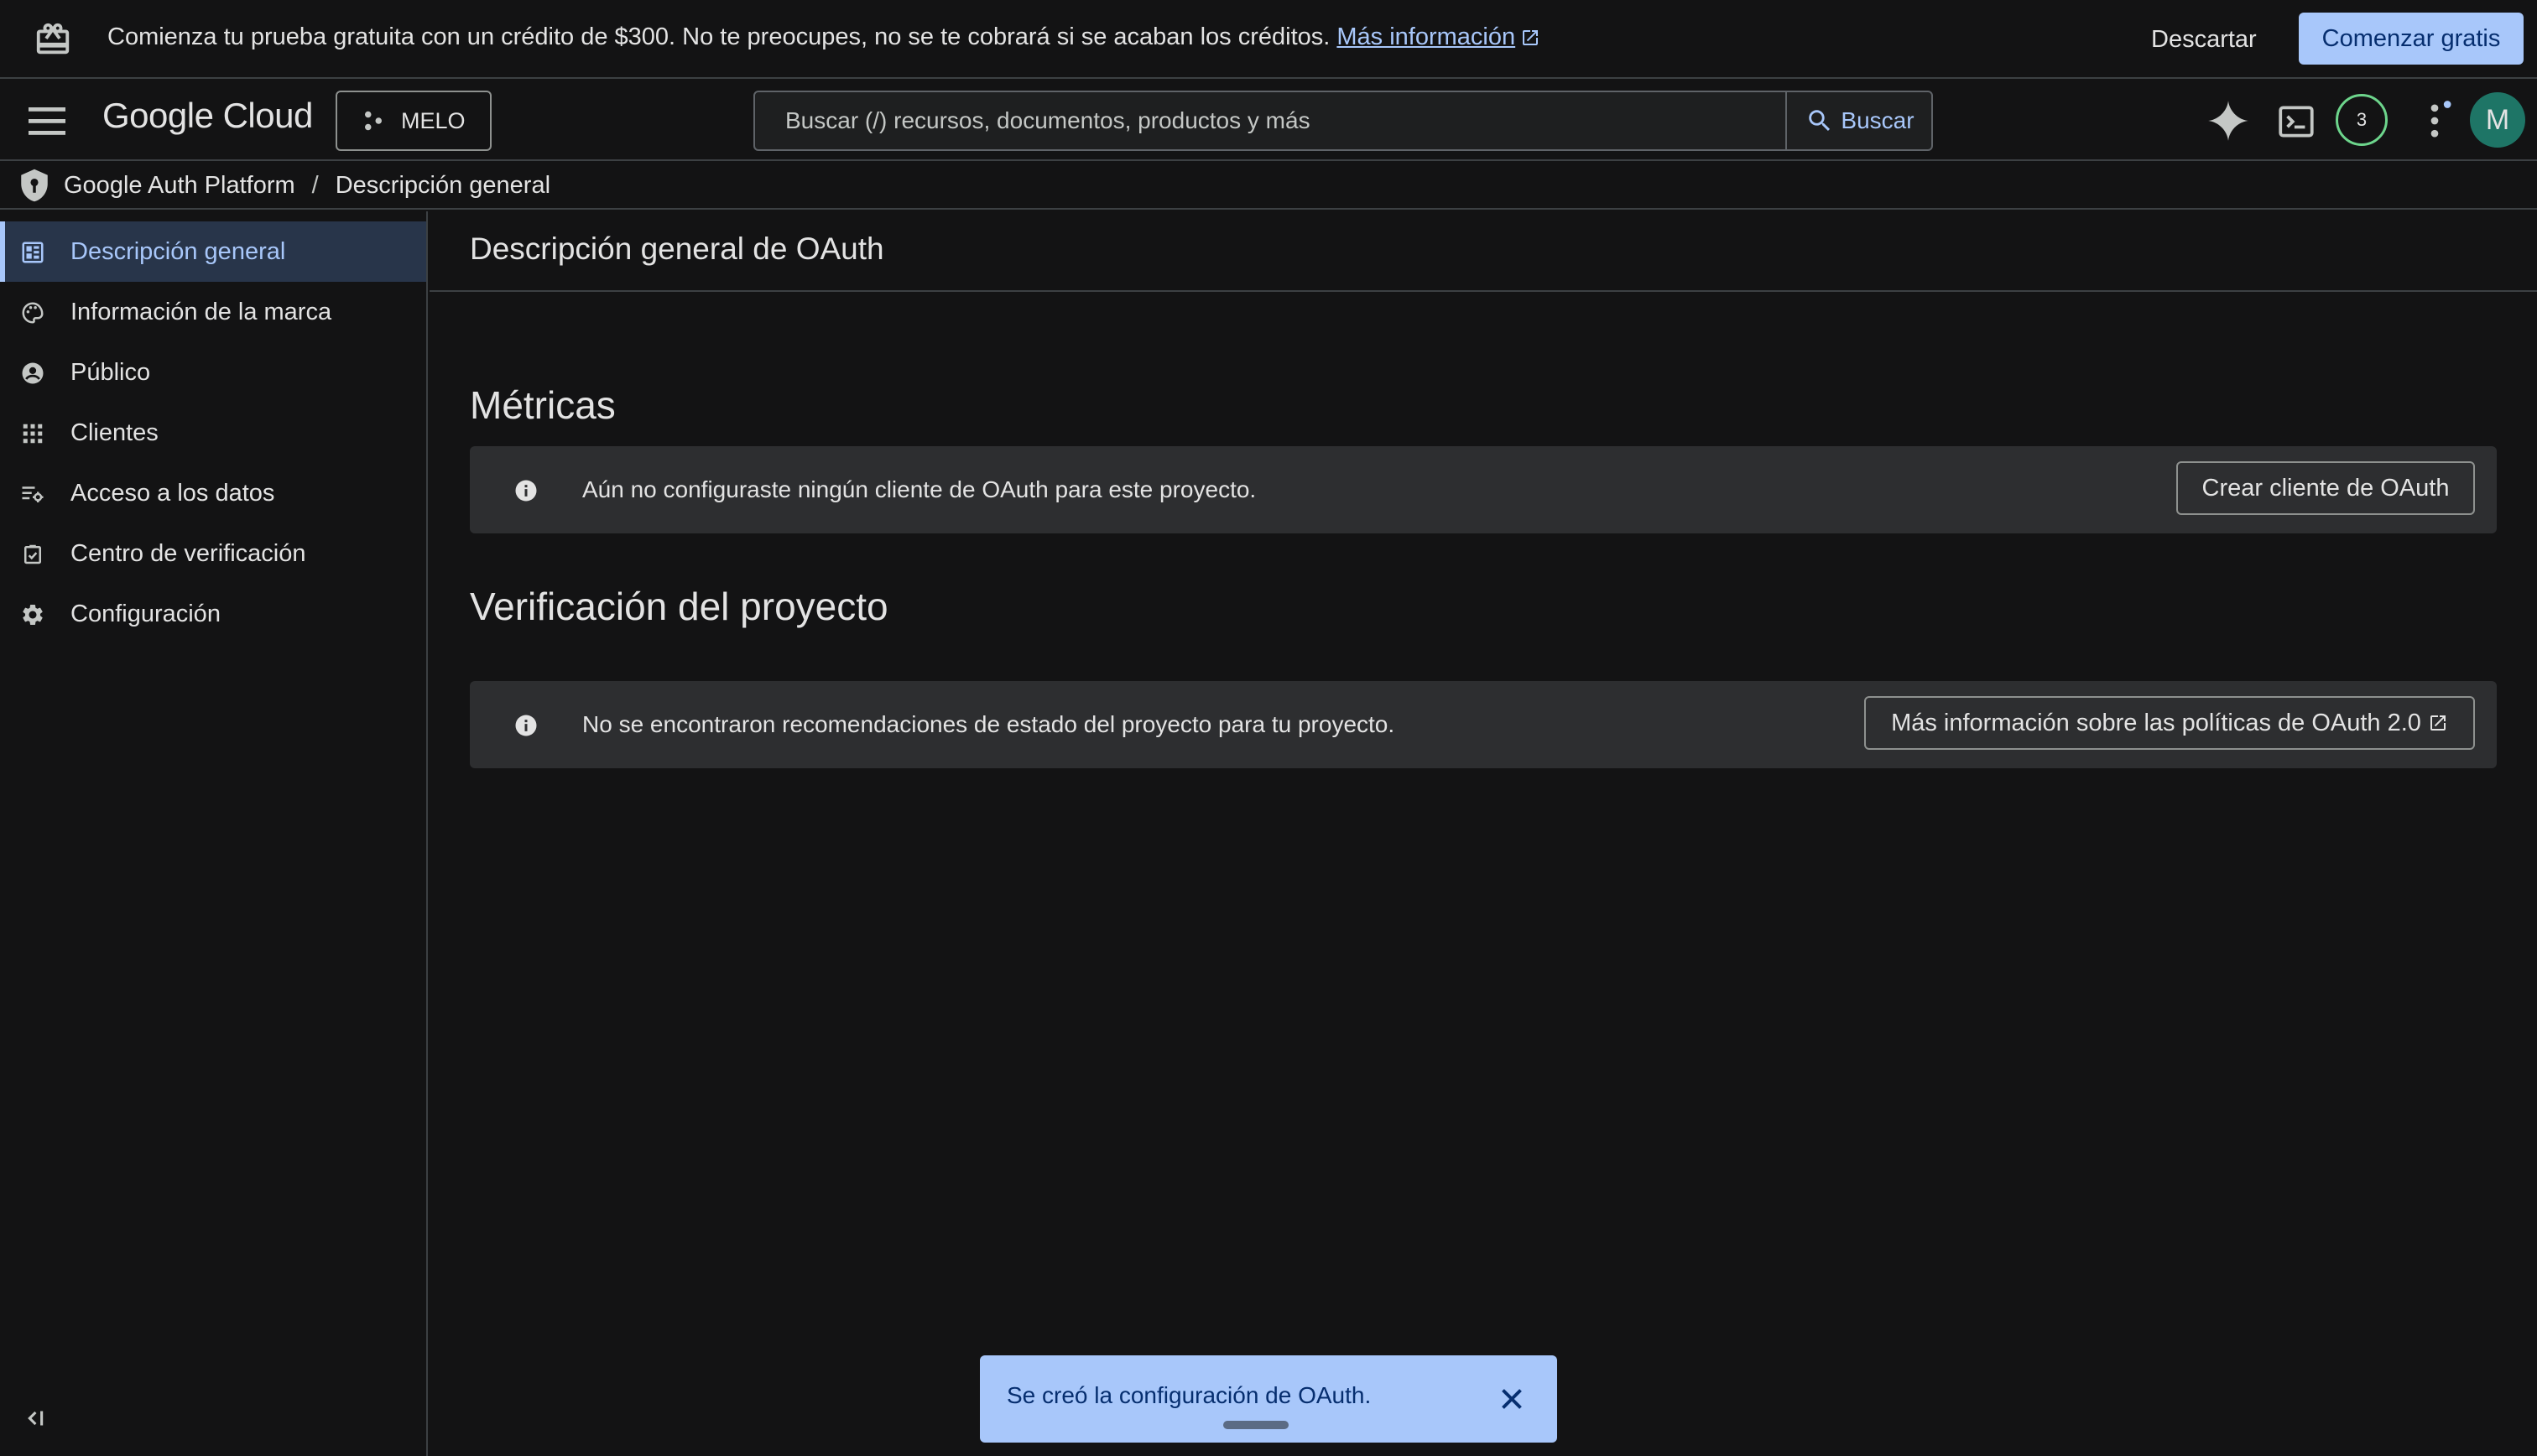 The image size is (2537, 1456). I want to click on gear-icon, so click(32, 614).